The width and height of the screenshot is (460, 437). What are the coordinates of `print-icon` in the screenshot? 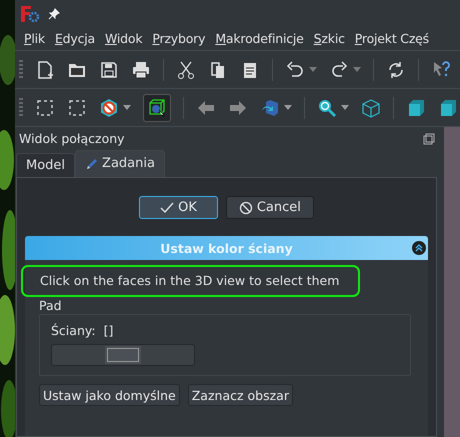 It's located at (141, 70).